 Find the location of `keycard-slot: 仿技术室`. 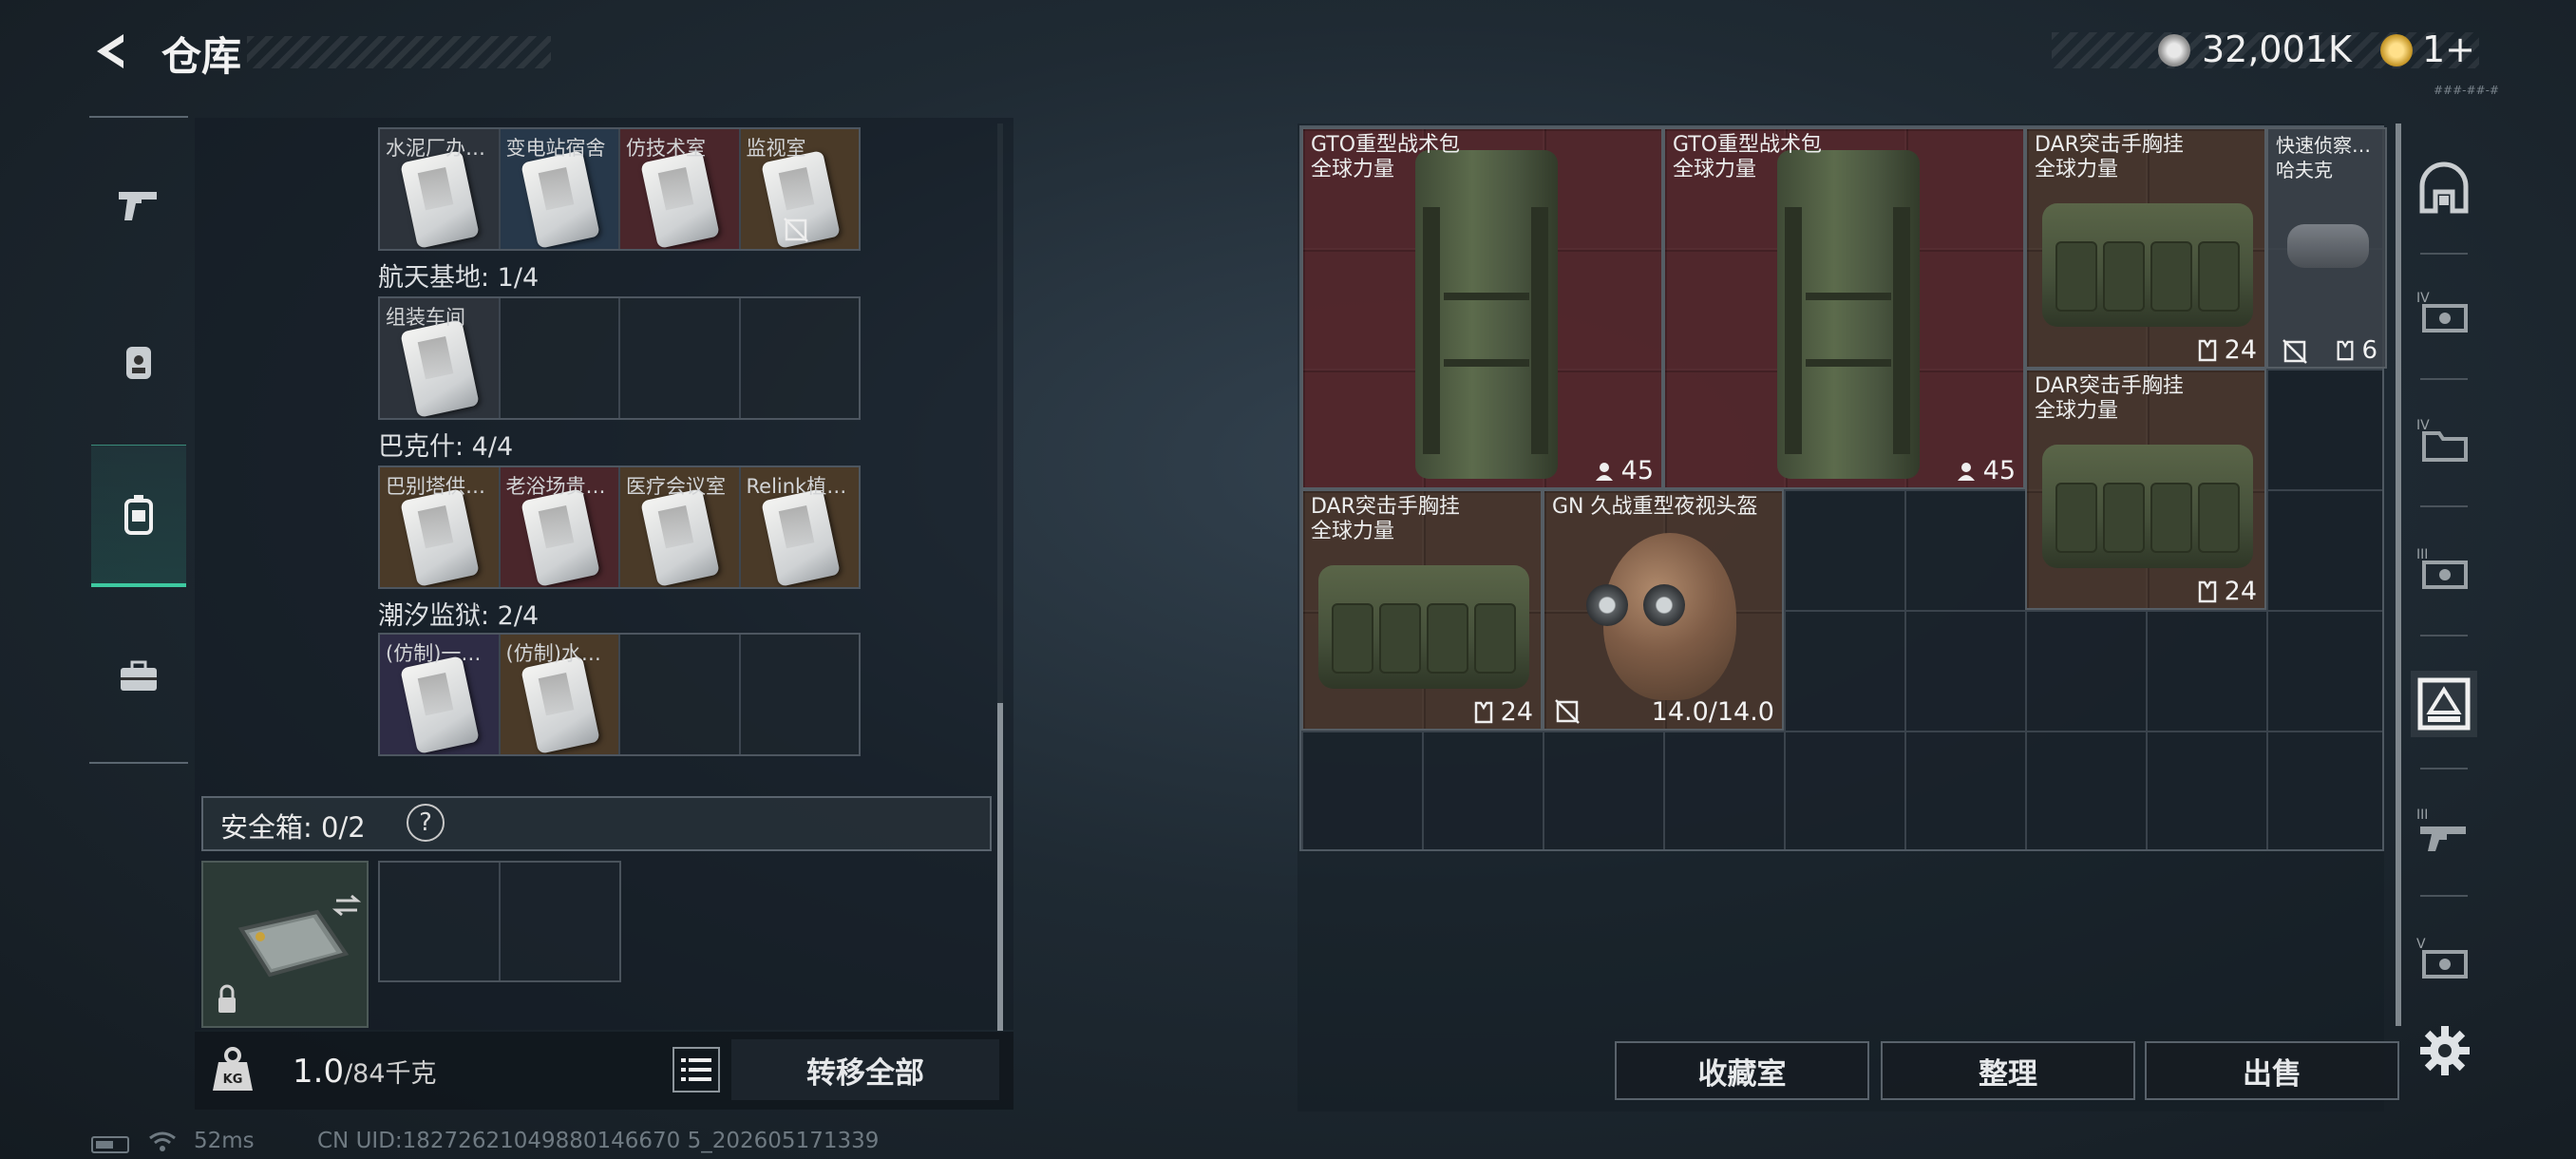

keycard-slot: 仿技术室 is located at coordinates (680, 189).